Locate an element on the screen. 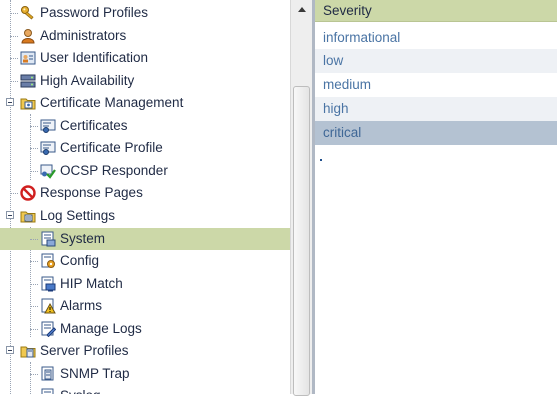 The image size is (557, 396). no-entry-icon is located at coordinates (28, 193).